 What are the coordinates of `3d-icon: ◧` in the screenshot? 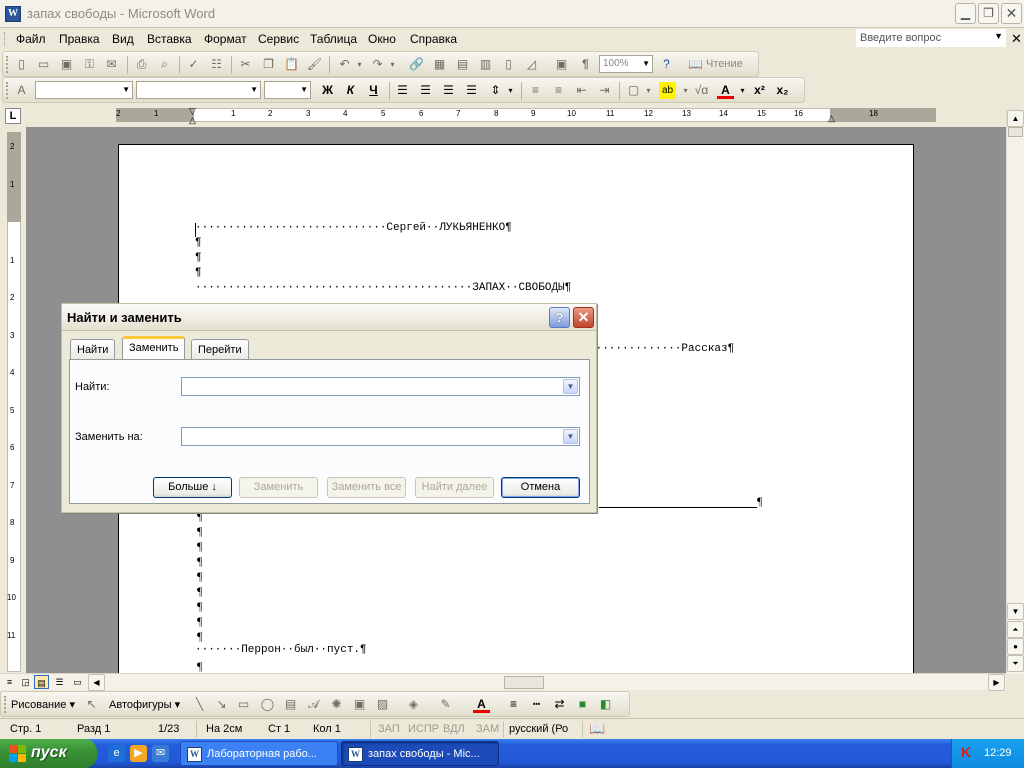 It's located at (605, 704).